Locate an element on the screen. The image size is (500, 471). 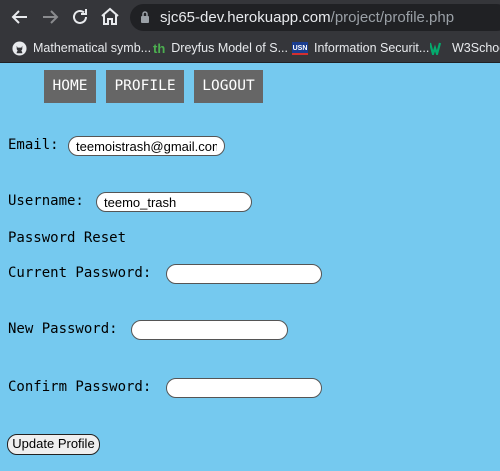
nav-logout-link: LOGOUT is located at coordinates (228, 86).